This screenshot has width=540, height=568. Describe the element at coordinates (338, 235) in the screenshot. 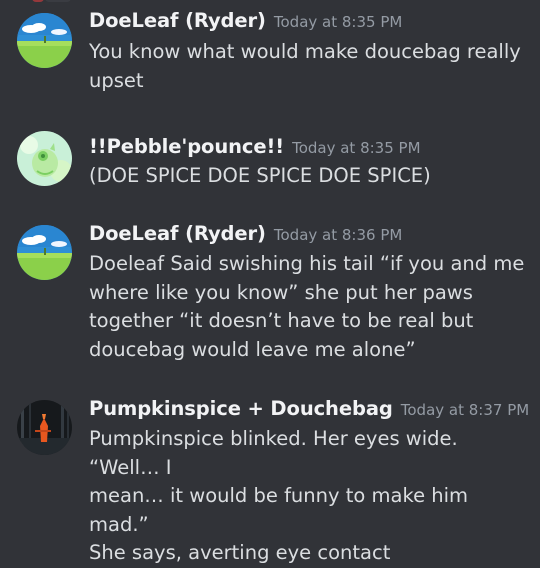

I see `message-timestamp: Today at 8:36 PM` at that location.